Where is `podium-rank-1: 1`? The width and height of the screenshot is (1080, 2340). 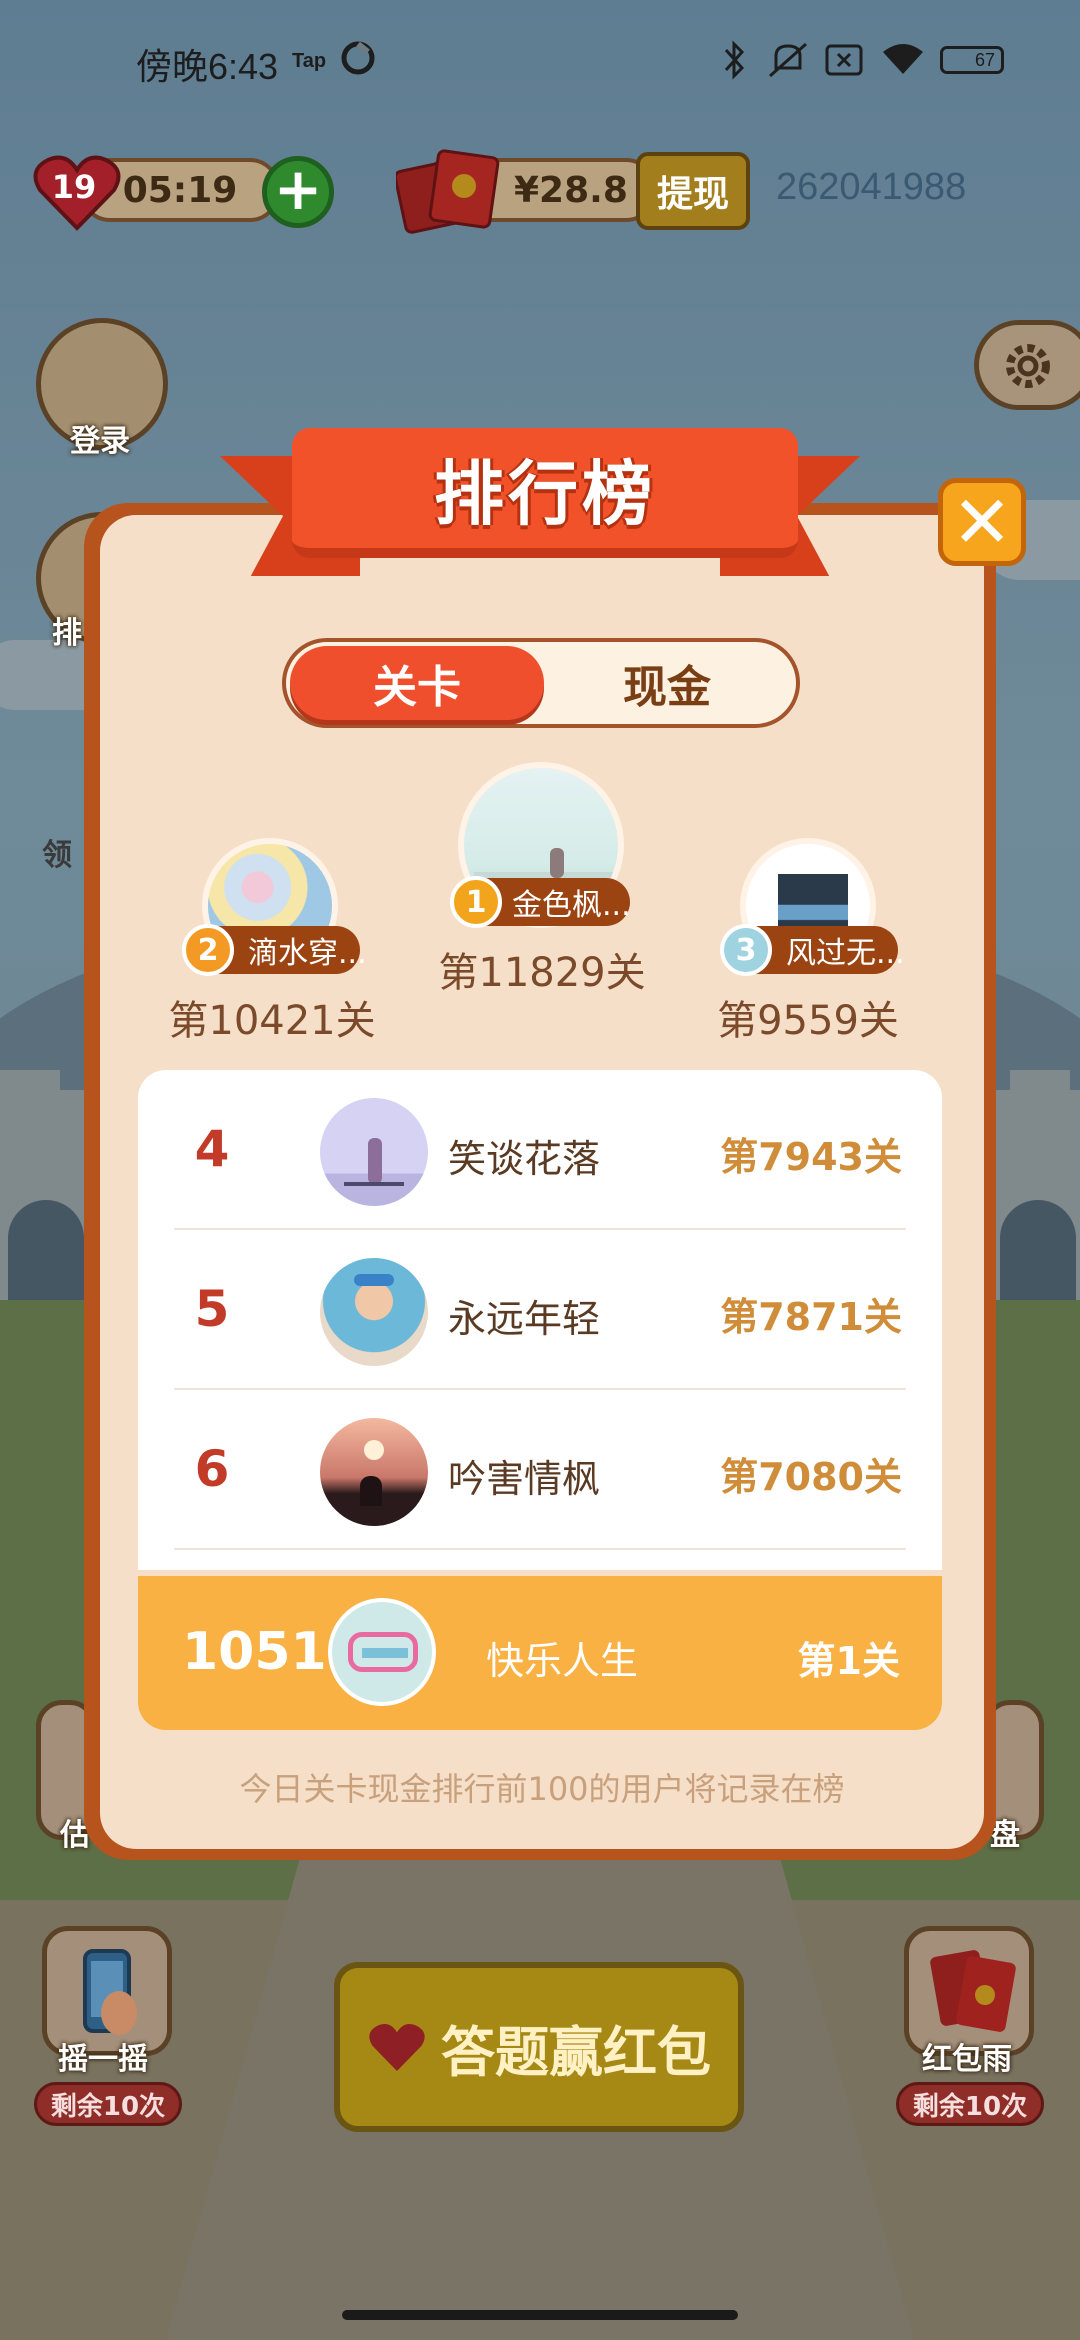
podium-rank-1: 1 is located at coordinates (476, 902).